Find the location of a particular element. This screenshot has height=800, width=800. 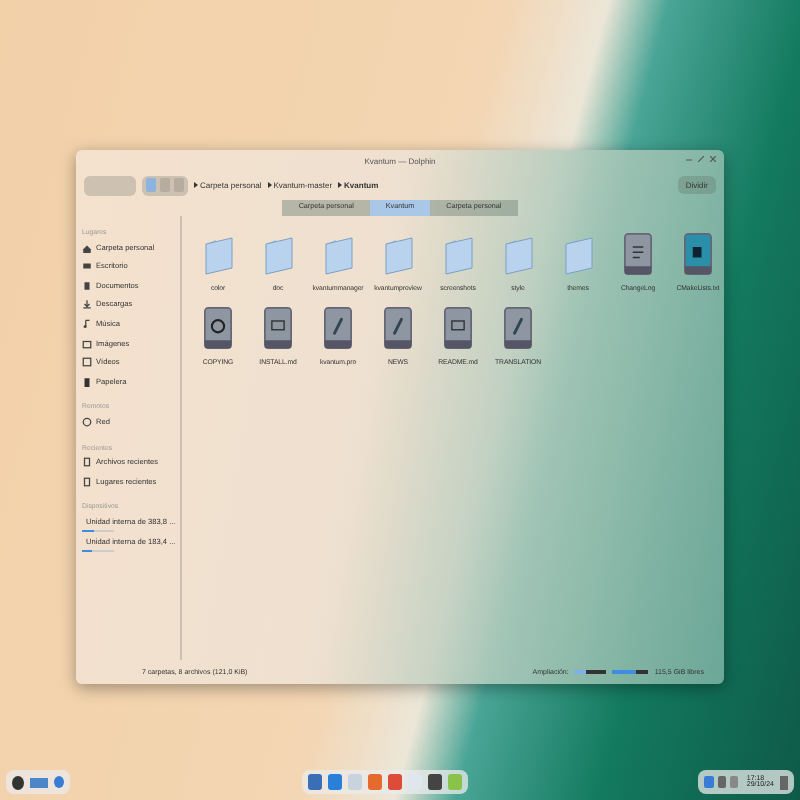

music-note-icon is located at coordinates (87, 323).